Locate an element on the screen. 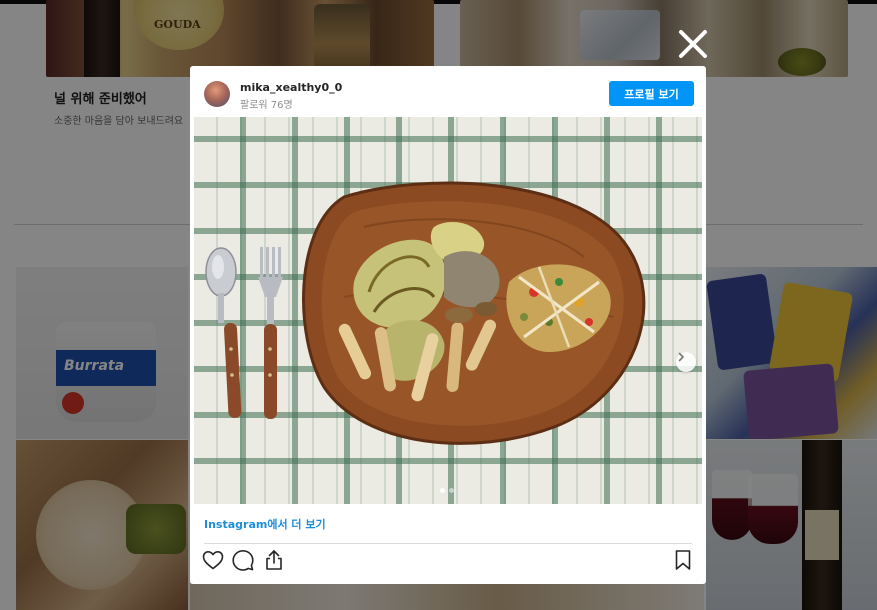 Image resolution: width=877 pixels, height=610 pixels. view-profile-button: 프로필 보기 is located at coordinates (651, 93).